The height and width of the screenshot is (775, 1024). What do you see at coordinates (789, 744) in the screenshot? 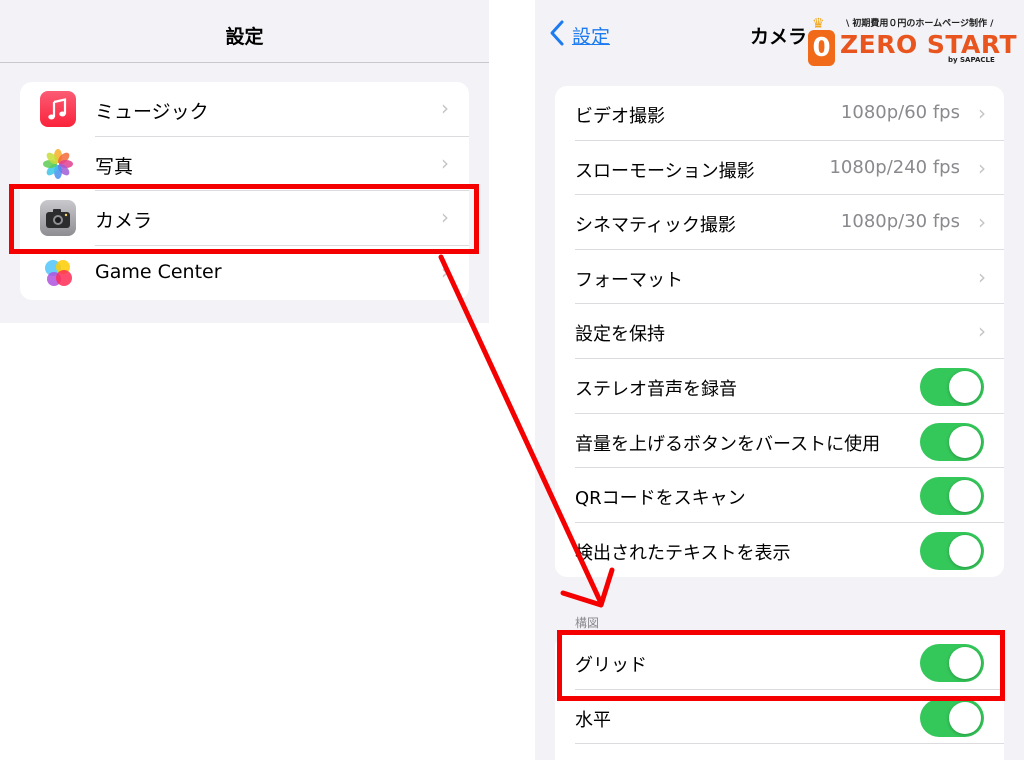
I see `divider` at bounding box center [789, 744].